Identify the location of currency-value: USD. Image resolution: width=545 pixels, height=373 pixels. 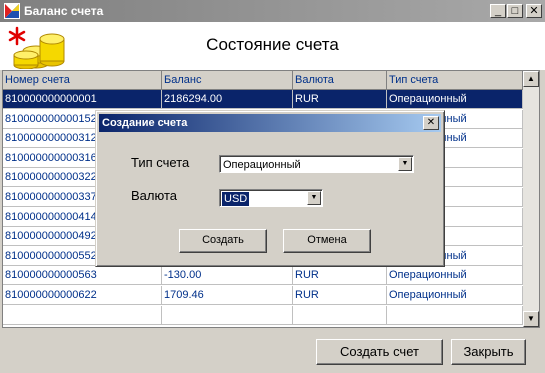
(235, 199).